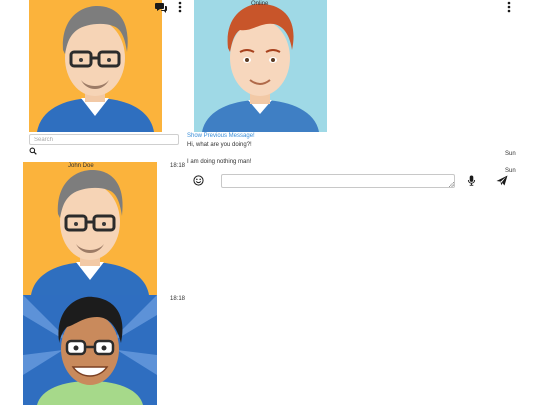 Image resolution: width=540 pixels, height=405 pixels. I want to click on paper-plane-icon, so click(502, 180).